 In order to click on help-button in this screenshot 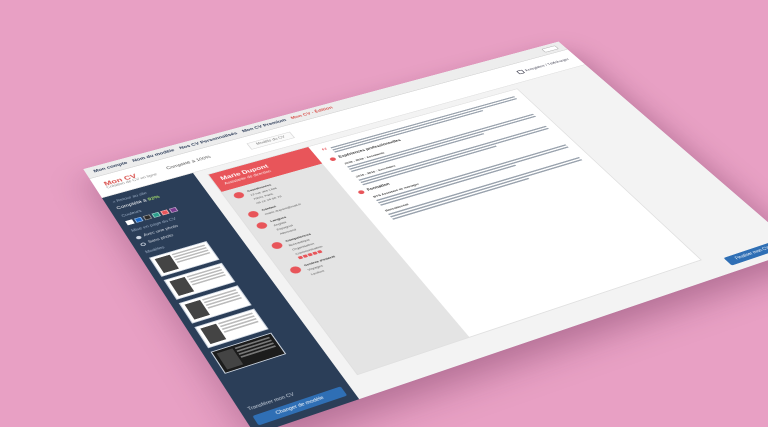, I will do `click(550, 48)`.